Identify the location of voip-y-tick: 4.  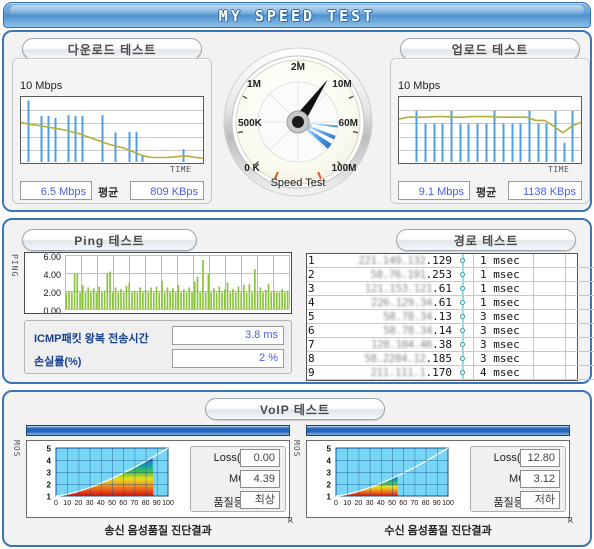
(49, 461).